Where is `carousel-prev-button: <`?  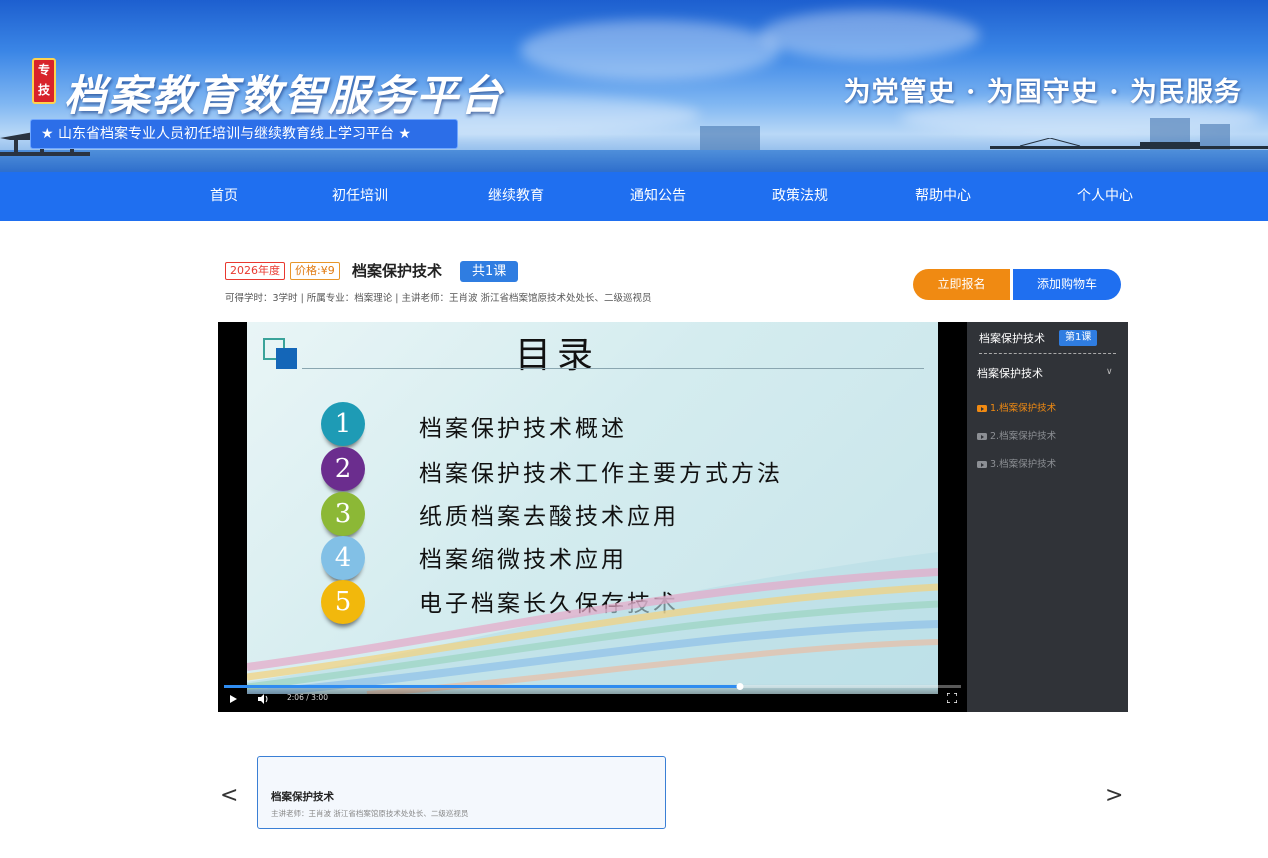
carousel-prev-button: < is located at coordinates (229, 796).